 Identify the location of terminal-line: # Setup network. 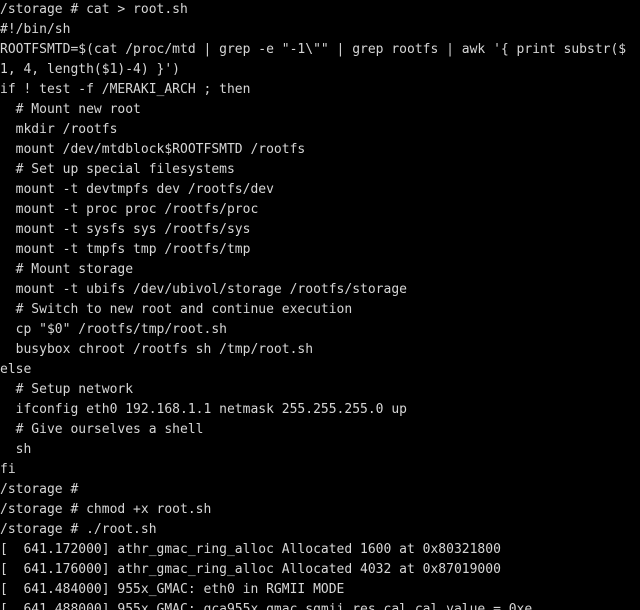
(67, 389).